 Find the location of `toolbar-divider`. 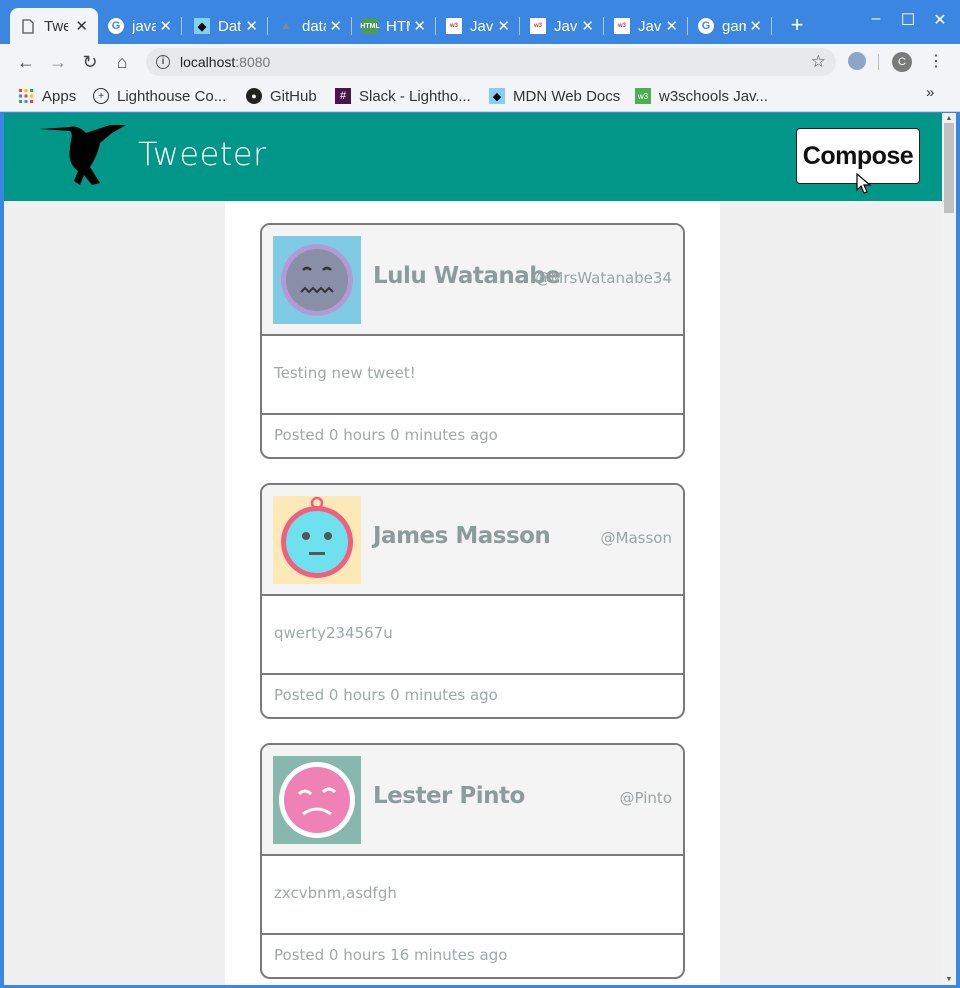

toolbar-divider is located at coordinates (878, 62).